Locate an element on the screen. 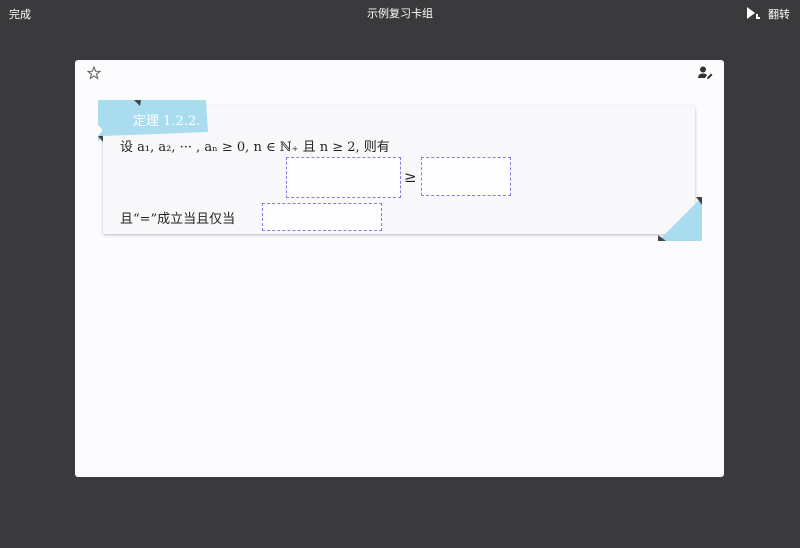 This screenshot has height=548, width=800. equality-condition: 且“=”成立当且仅当 is located at coordinates (178, 219).